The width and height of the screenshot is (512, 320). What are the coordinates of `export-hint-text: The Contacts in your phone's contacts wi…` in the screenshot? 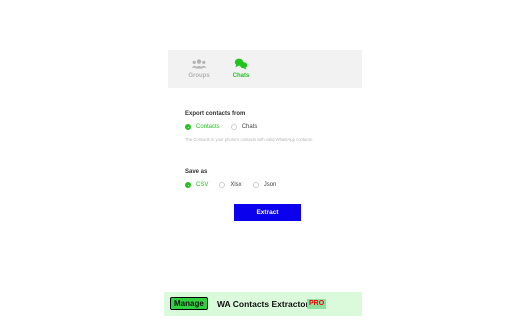 It's located at (249, 139).